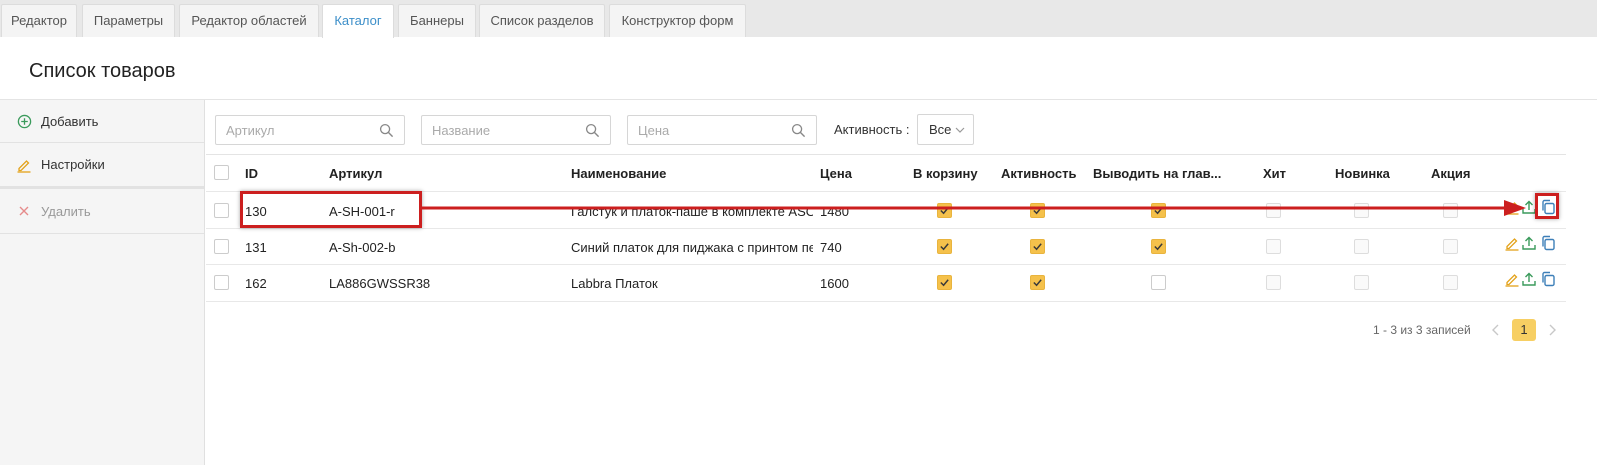 The height and width of the screenshot is (465, 1597). Describe the element at coordinates (542, 20) in the screenshot. I see `tab-section-list: Список разделов` at that location.